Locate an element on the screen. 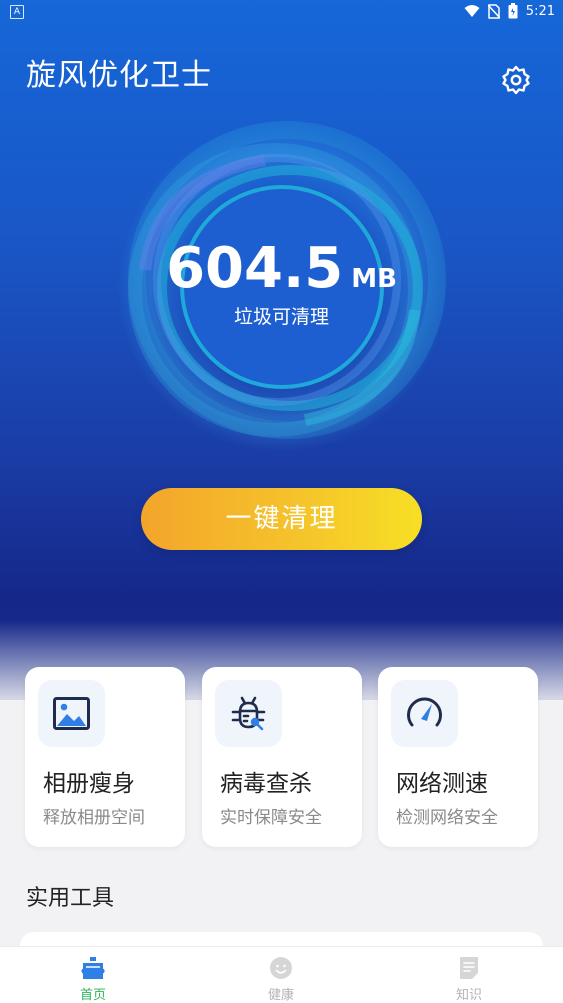  card-network-speed: 网络测速 检测网络安全 is located at coordinates (458, 757).